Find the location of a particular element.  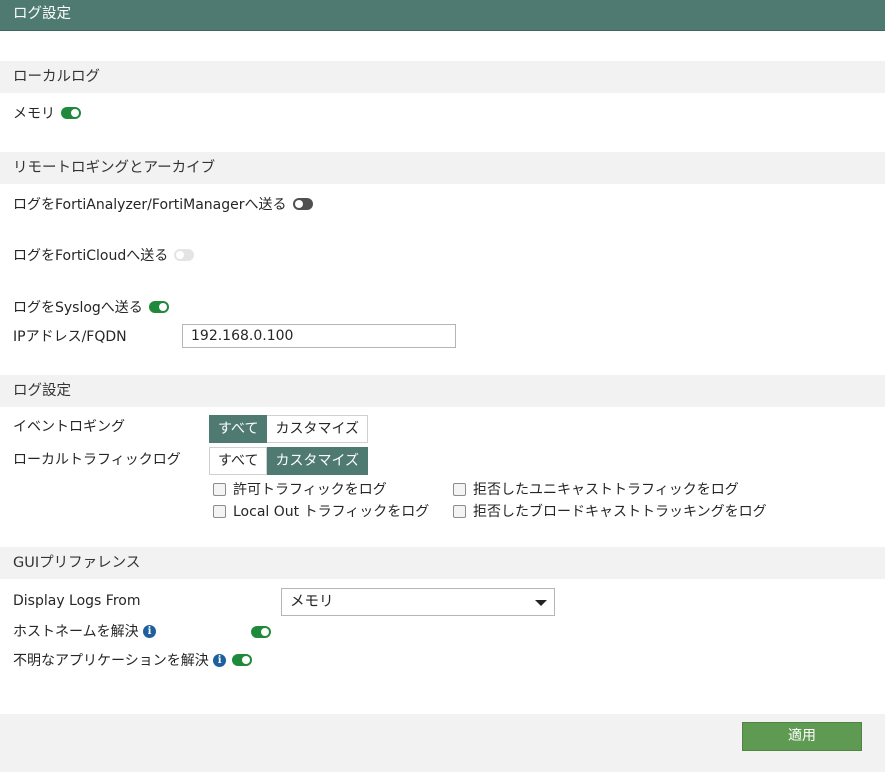

resolve-hostnames-label: ホストネームを解決 is located at coordinates (76, 632).